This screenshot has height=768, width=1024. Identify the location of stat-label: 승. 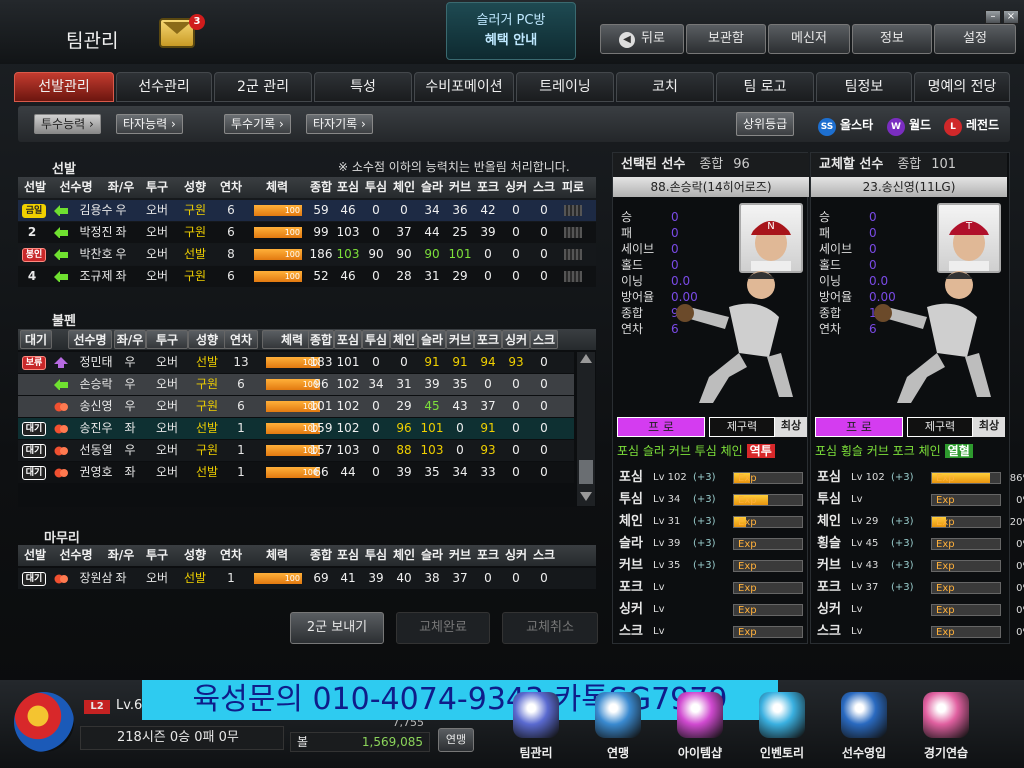
(825, 217).